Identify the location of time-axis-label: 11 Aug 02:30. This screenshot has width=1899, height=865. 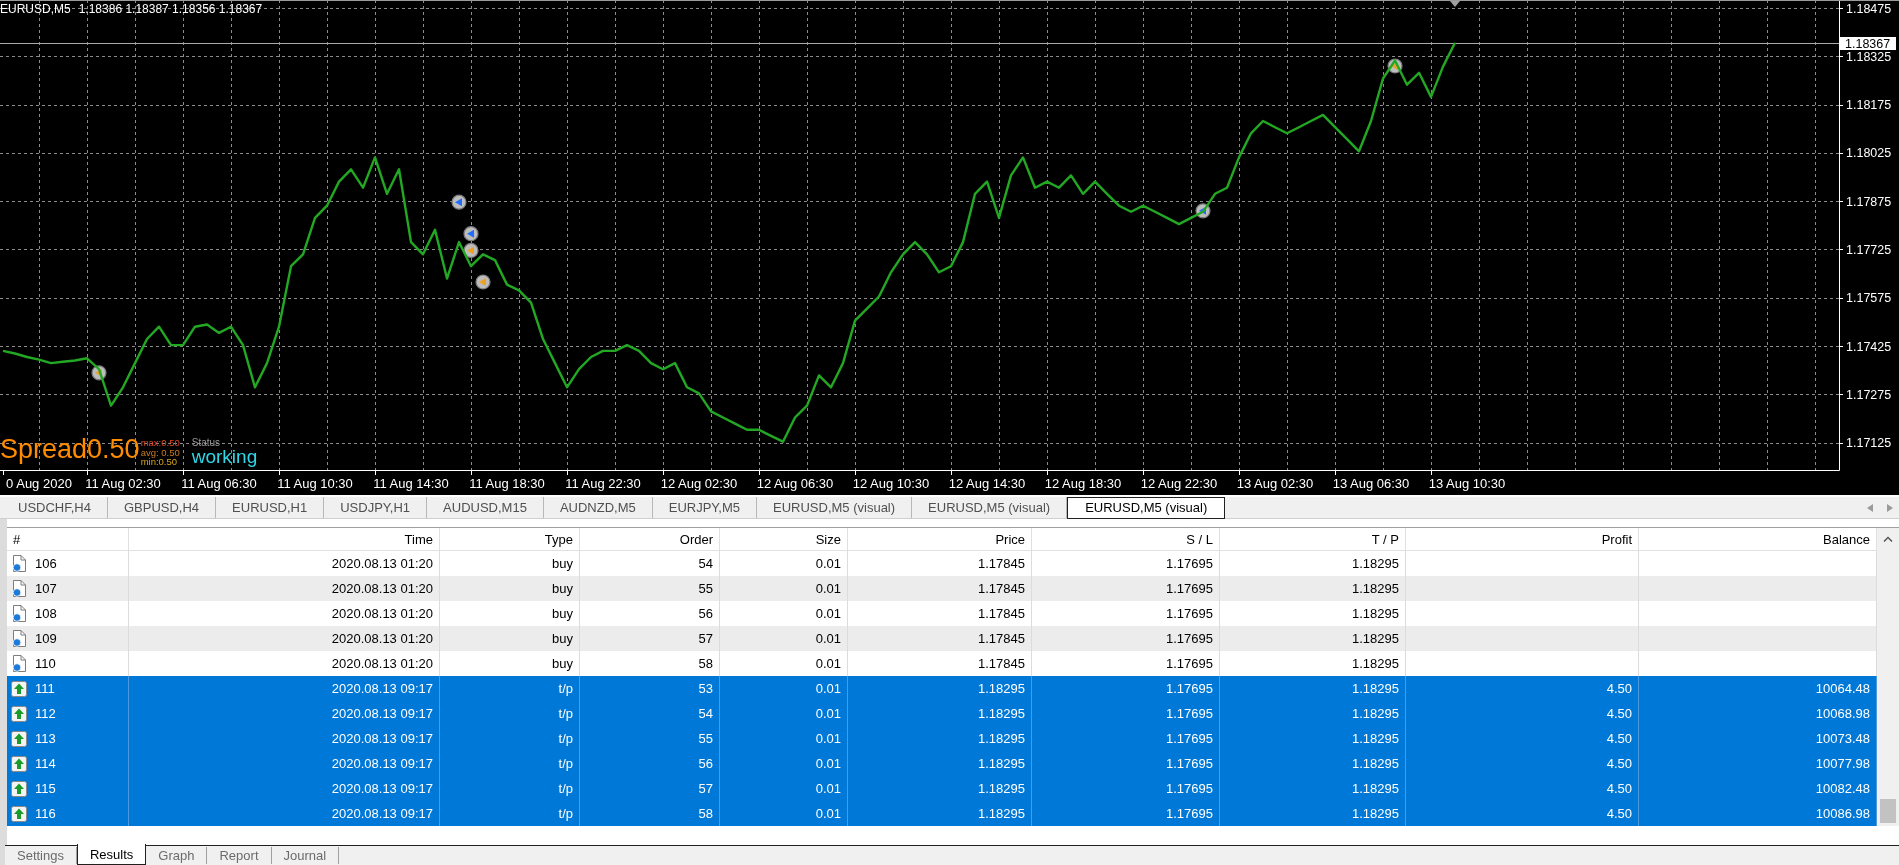
(123, 483).